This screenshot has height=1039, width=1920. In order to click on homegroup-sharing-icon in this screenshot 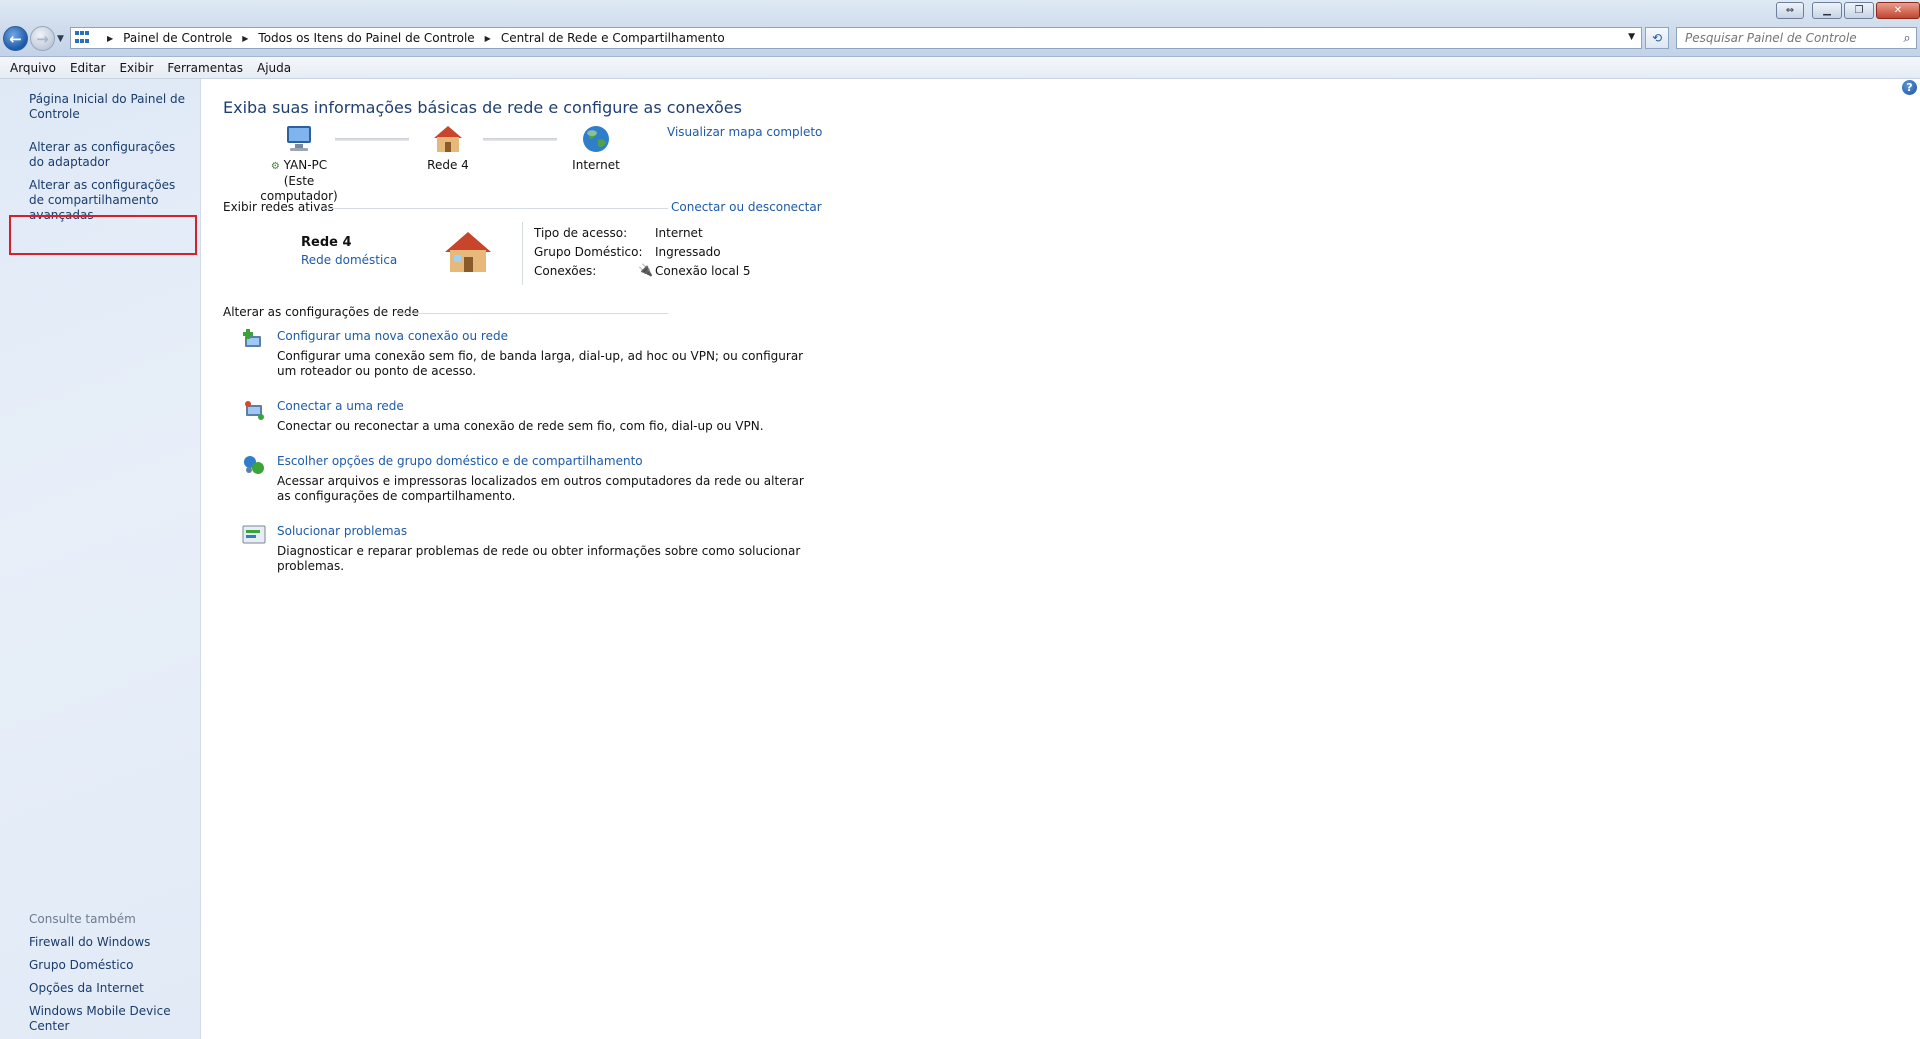, I will do `click(254, 465)`.